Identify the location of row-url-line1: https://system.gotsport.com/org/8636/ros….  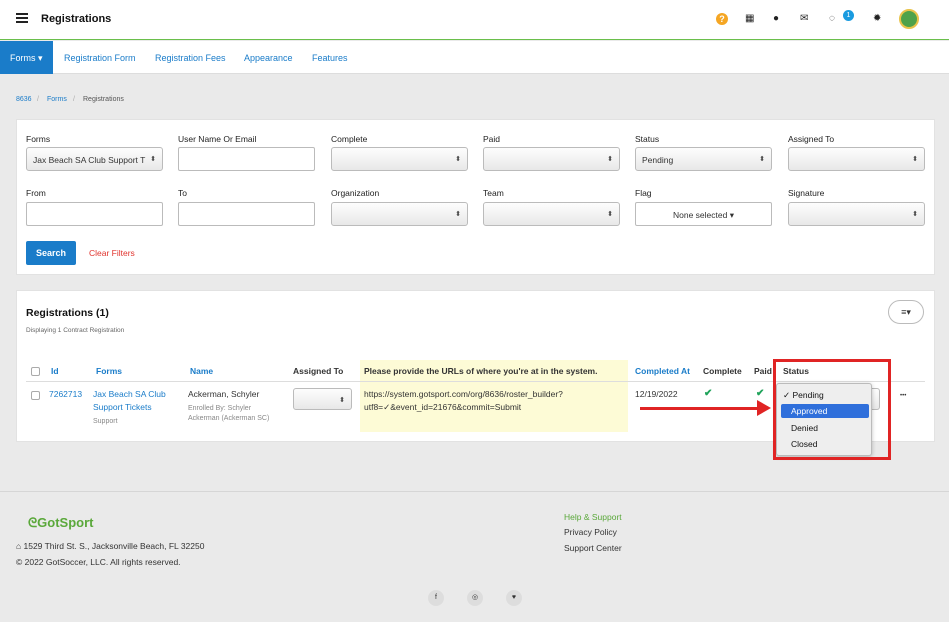
(463, 394).